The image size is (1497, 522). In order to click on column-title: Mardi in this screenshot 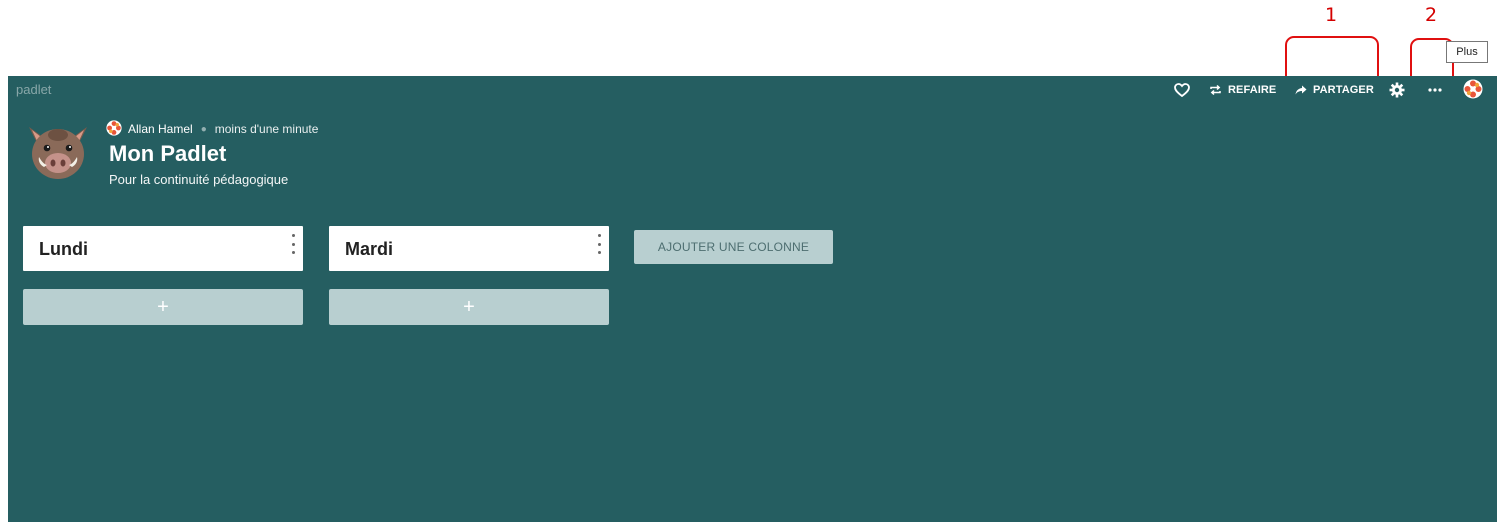, I will do `click(369, 249)`.